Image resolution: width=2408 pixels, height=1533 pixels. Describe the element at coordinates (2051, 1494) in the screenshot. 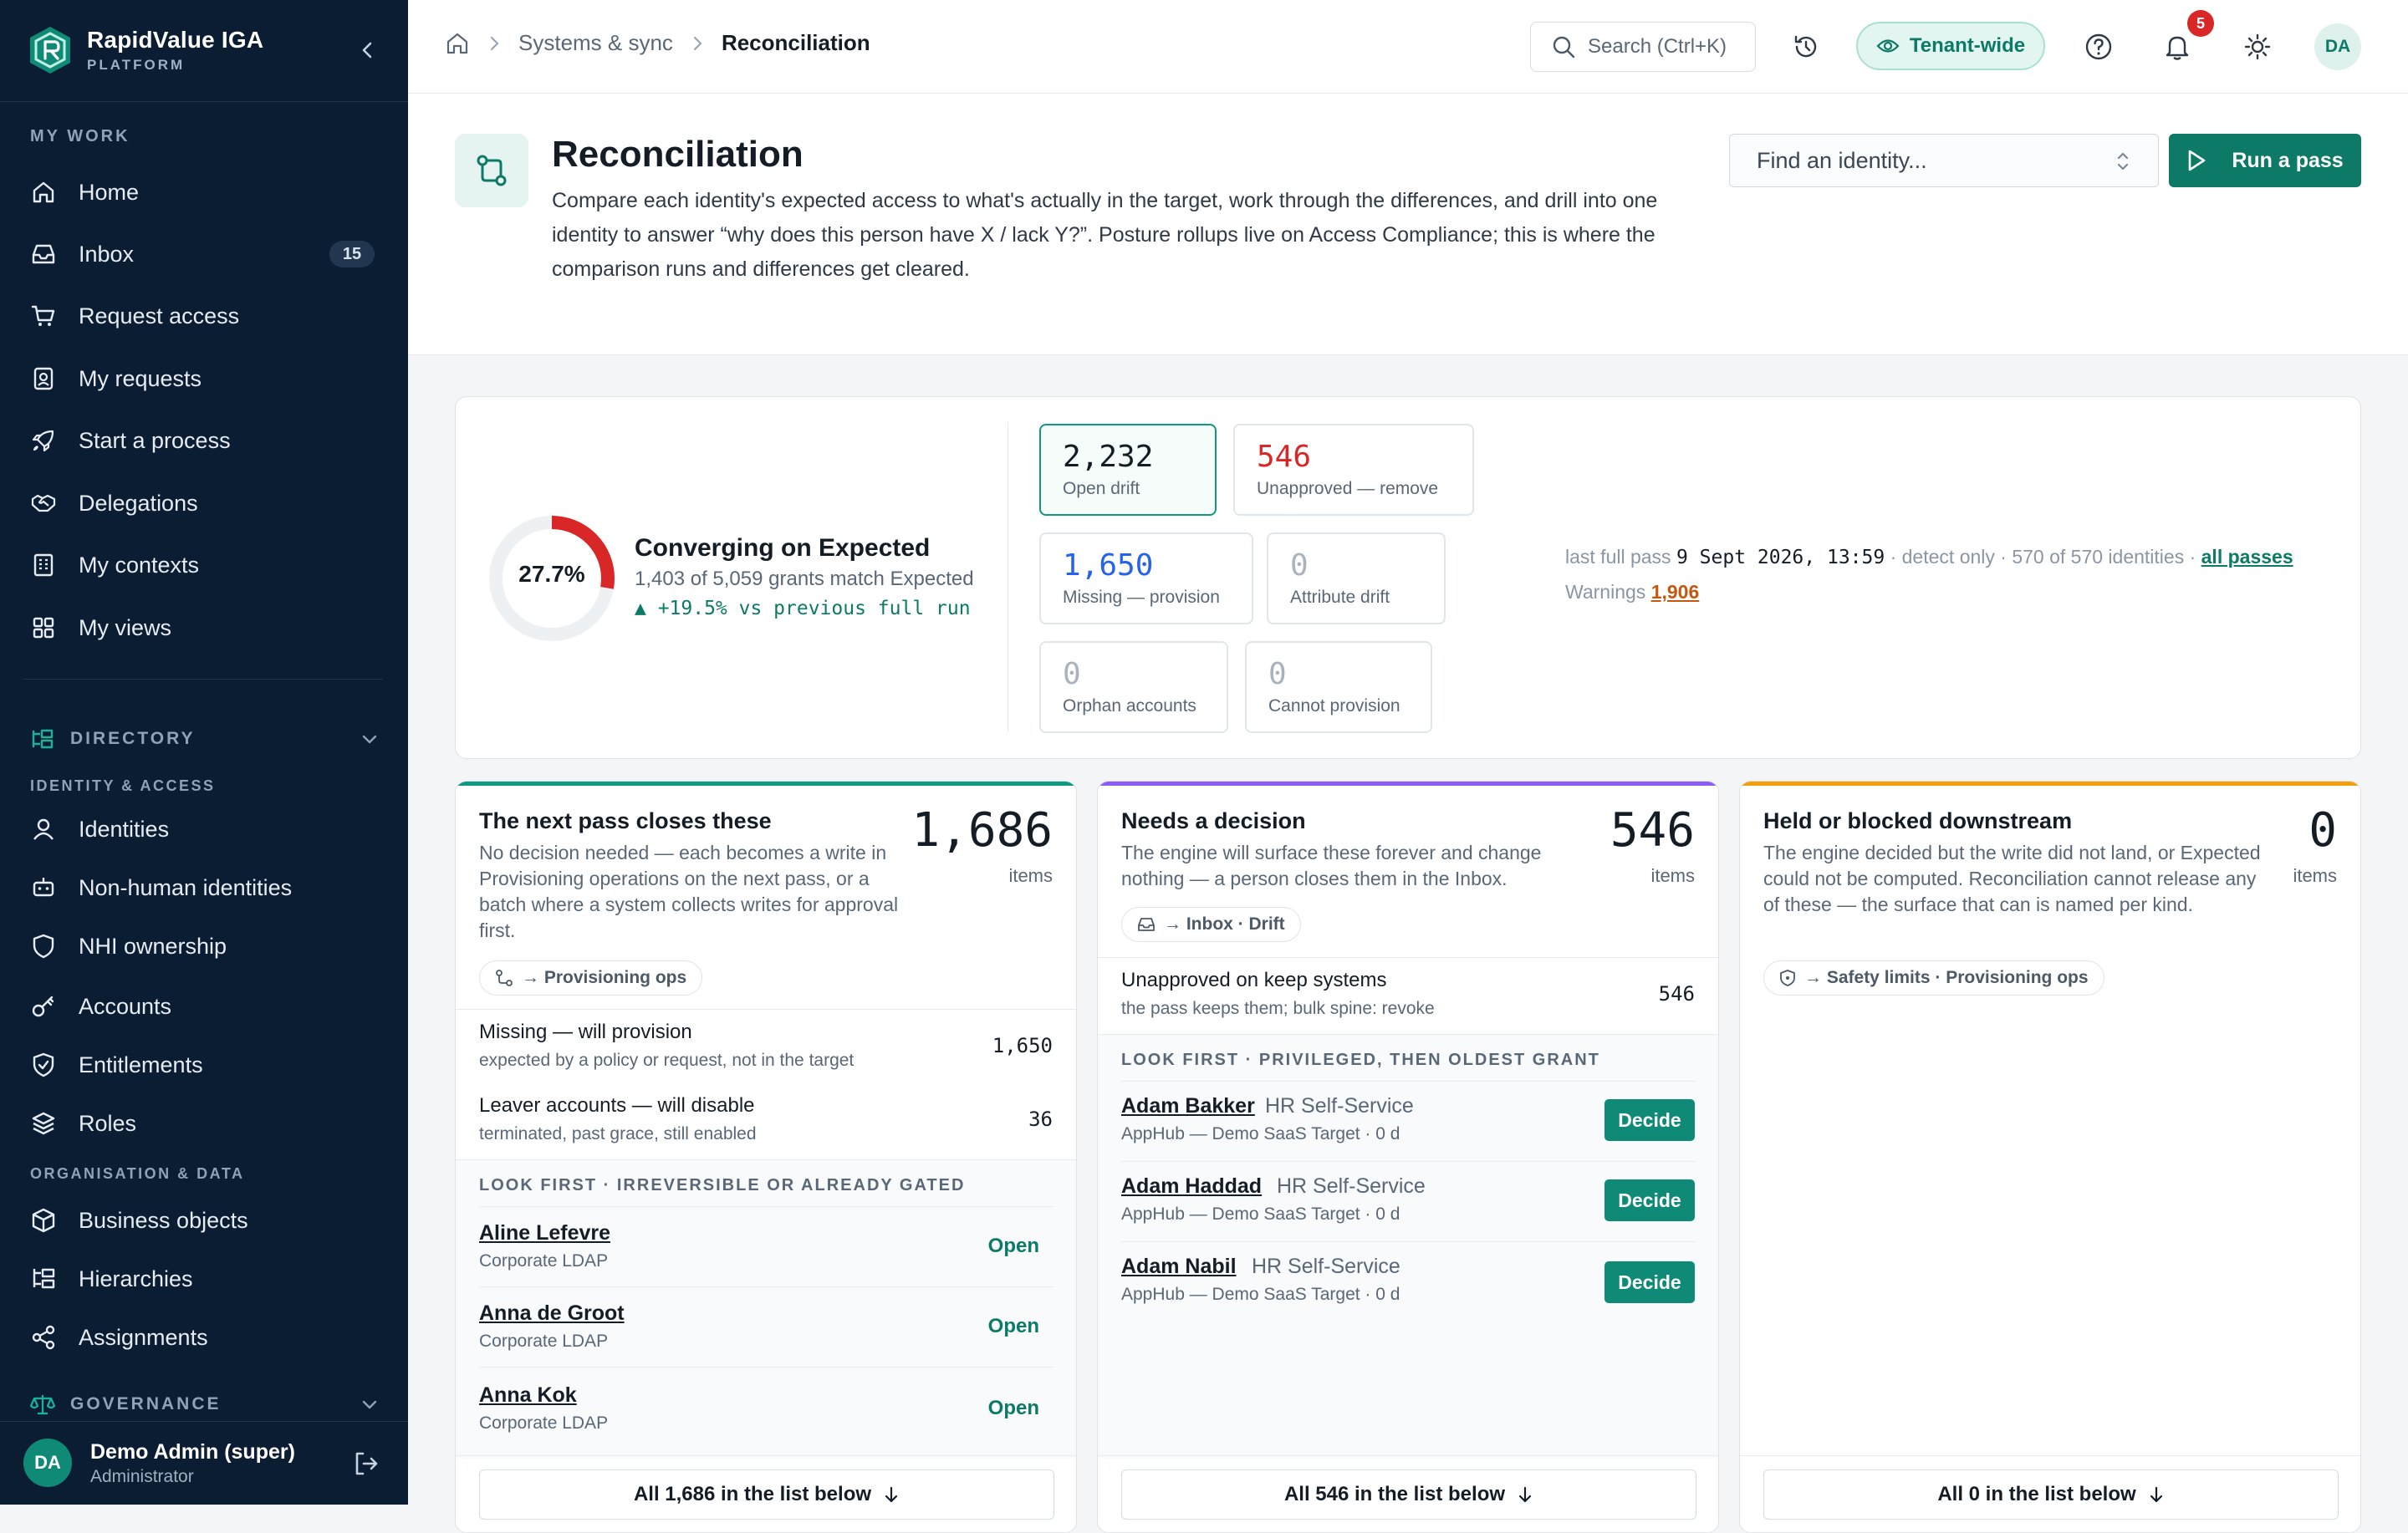

I see `view-all-held-button: All 0 in the list below` at that location.